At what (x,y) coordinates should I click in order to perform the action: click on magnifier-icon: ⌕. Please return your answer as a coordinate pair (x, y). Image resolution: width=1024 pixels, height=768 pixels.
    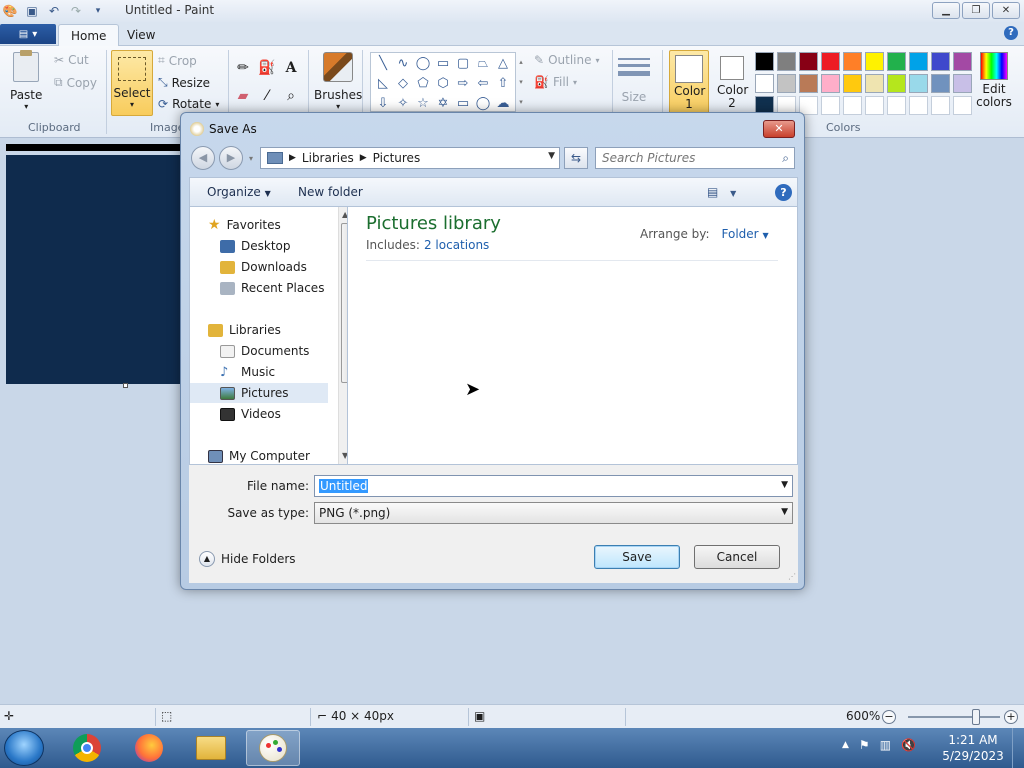
    Looking at the image, I should click on (291, 96).